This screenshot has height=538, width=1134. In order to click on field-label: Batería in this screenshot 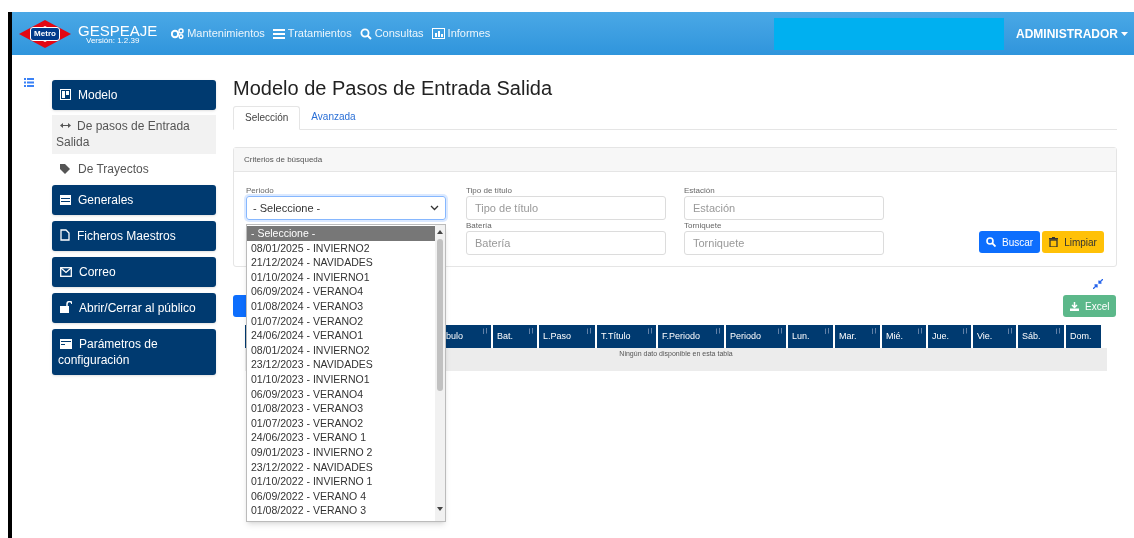, I will do `click(479, 226)`.